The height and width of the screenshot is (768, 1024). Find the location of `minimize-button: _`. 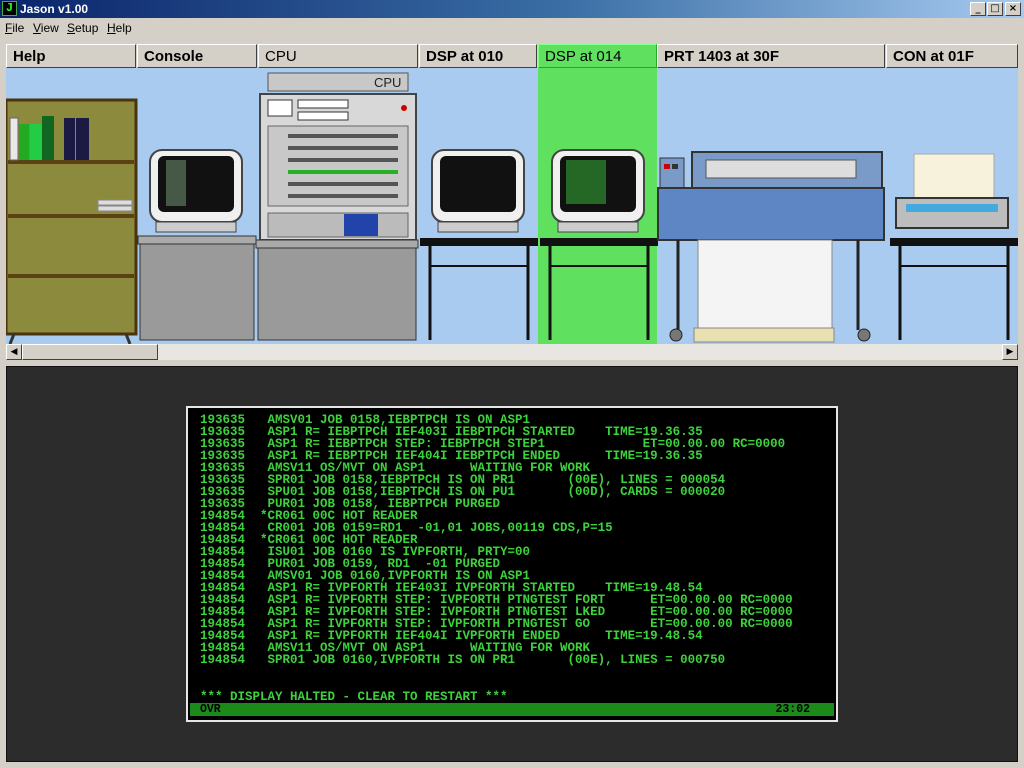

minimize-button: _ is located at coordinates (978, 9).